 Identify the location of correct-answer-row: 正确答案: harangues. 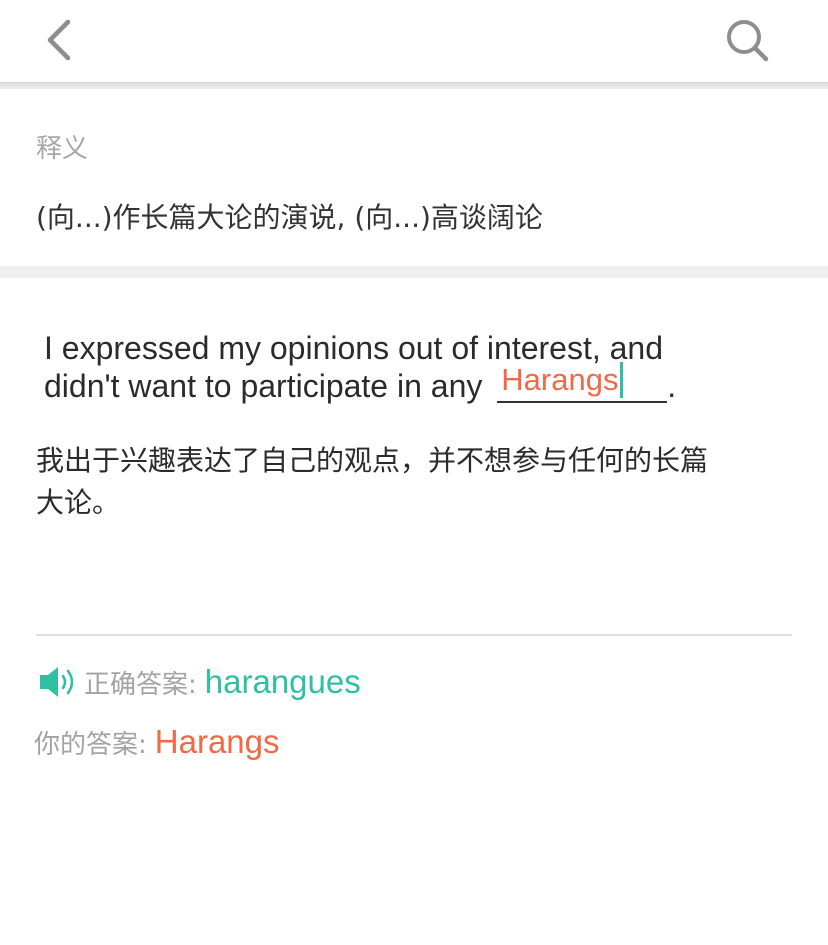
(199, 682).